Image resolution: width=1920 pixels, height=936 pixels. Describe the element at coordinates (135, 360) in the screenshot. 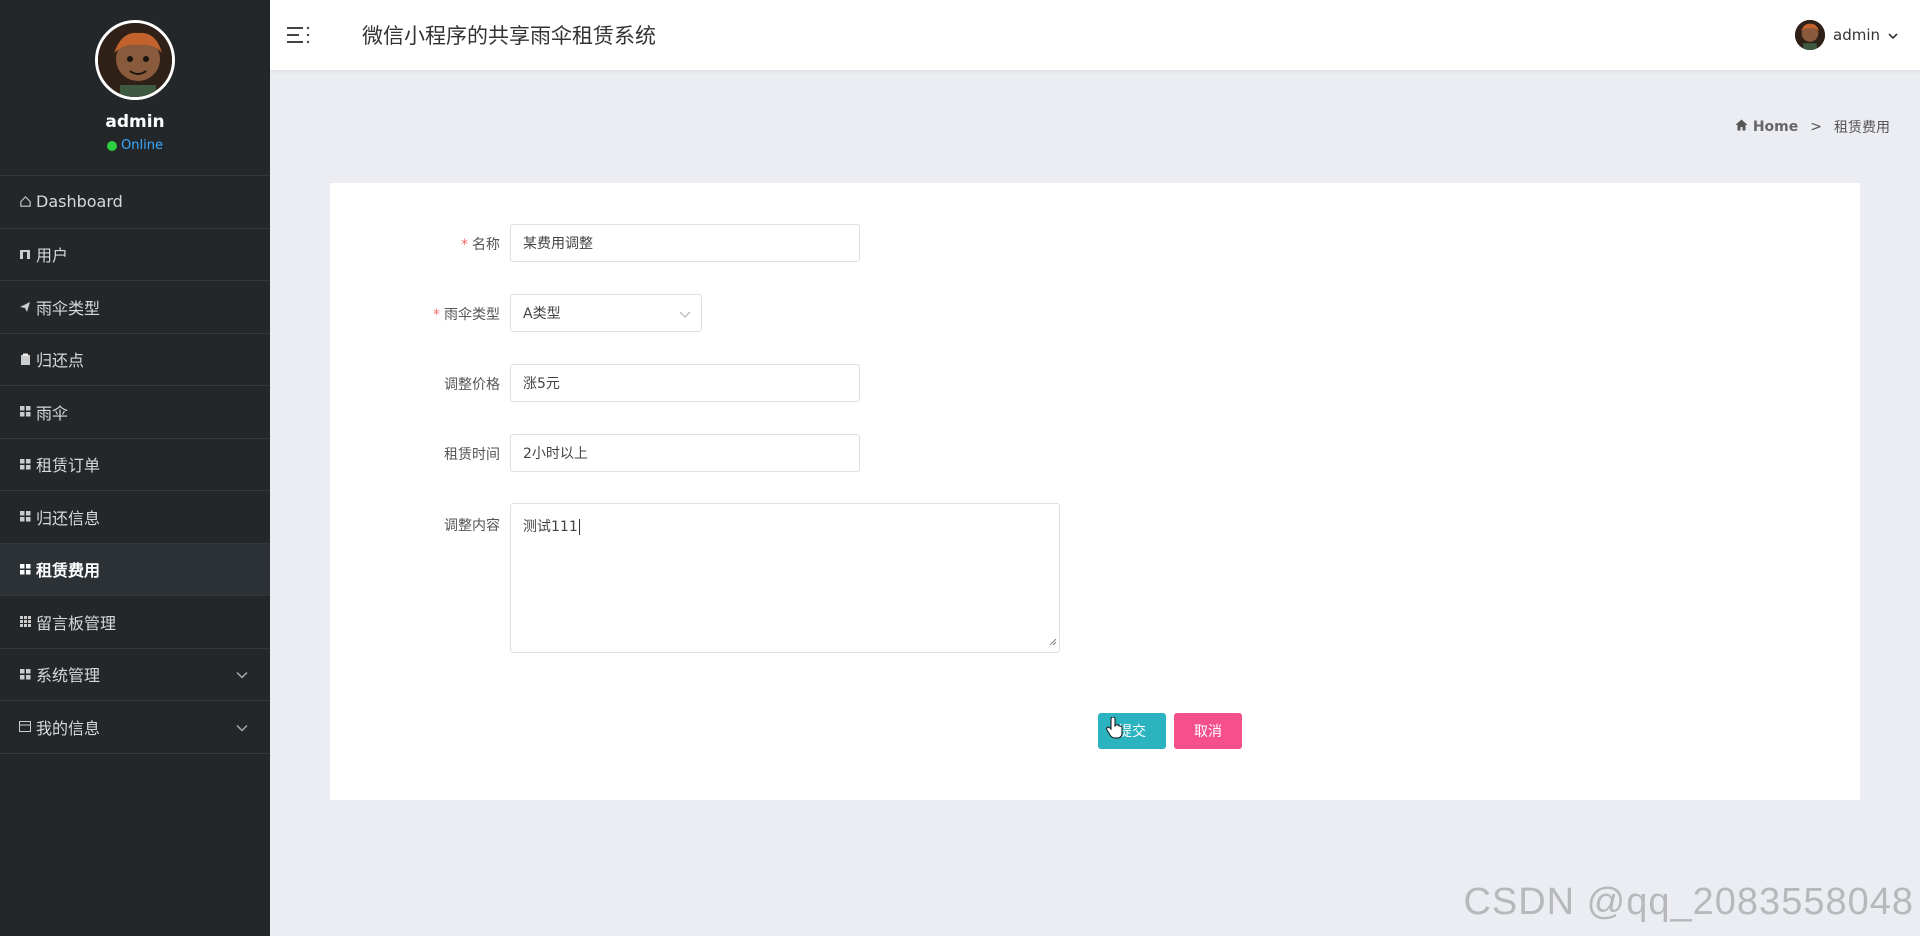

I see `sidebar-item-return-point: 归还点` at that location.